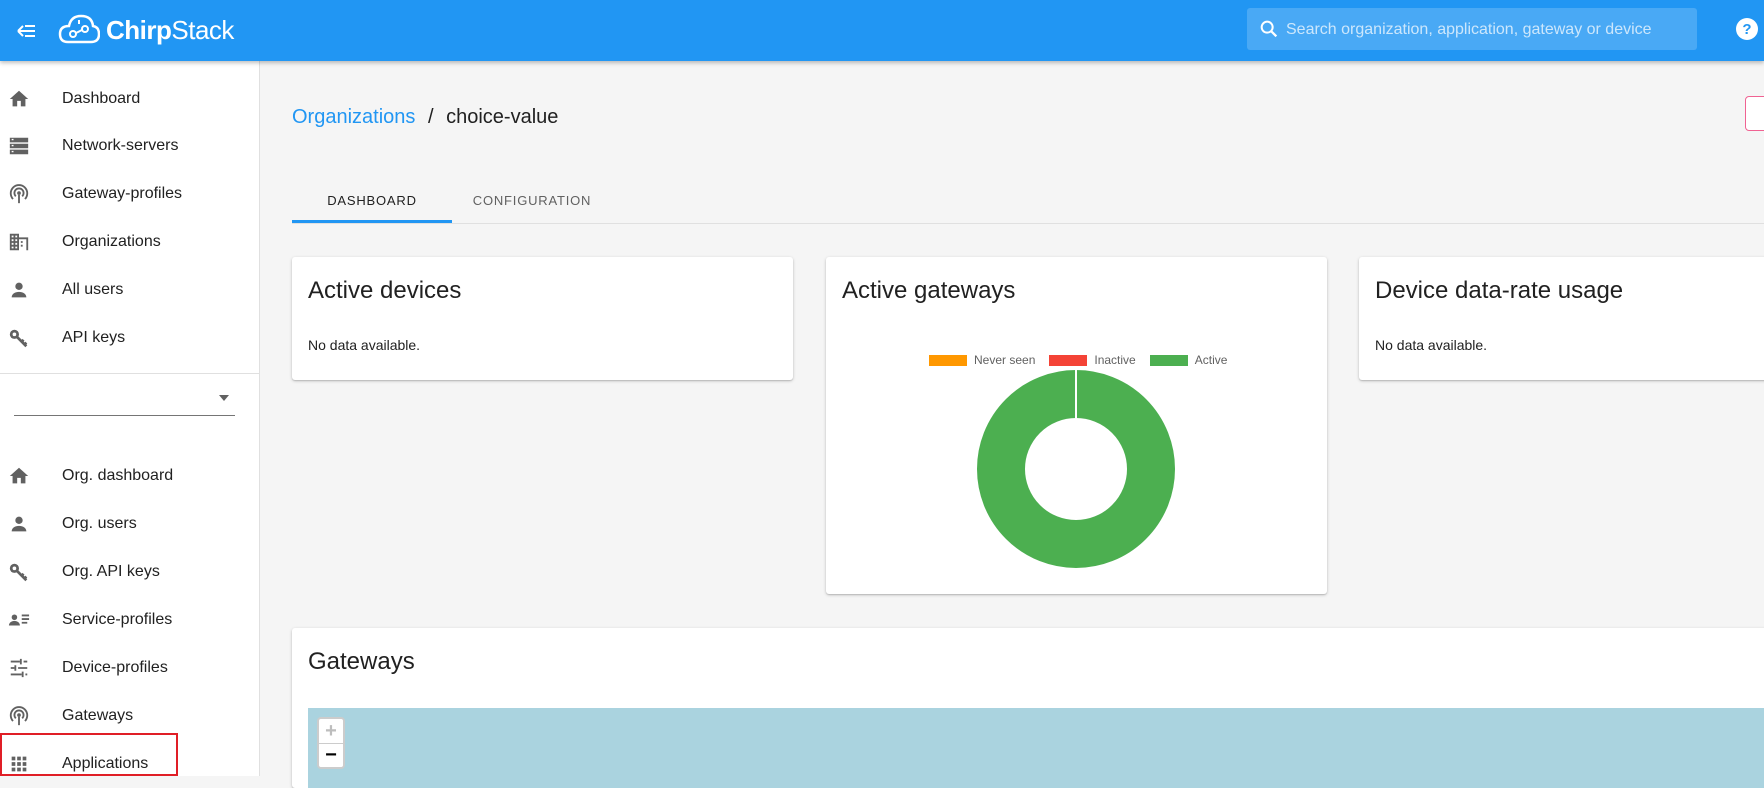  I want to click on sidebar-item-all-users: All users, so click(129, 290).